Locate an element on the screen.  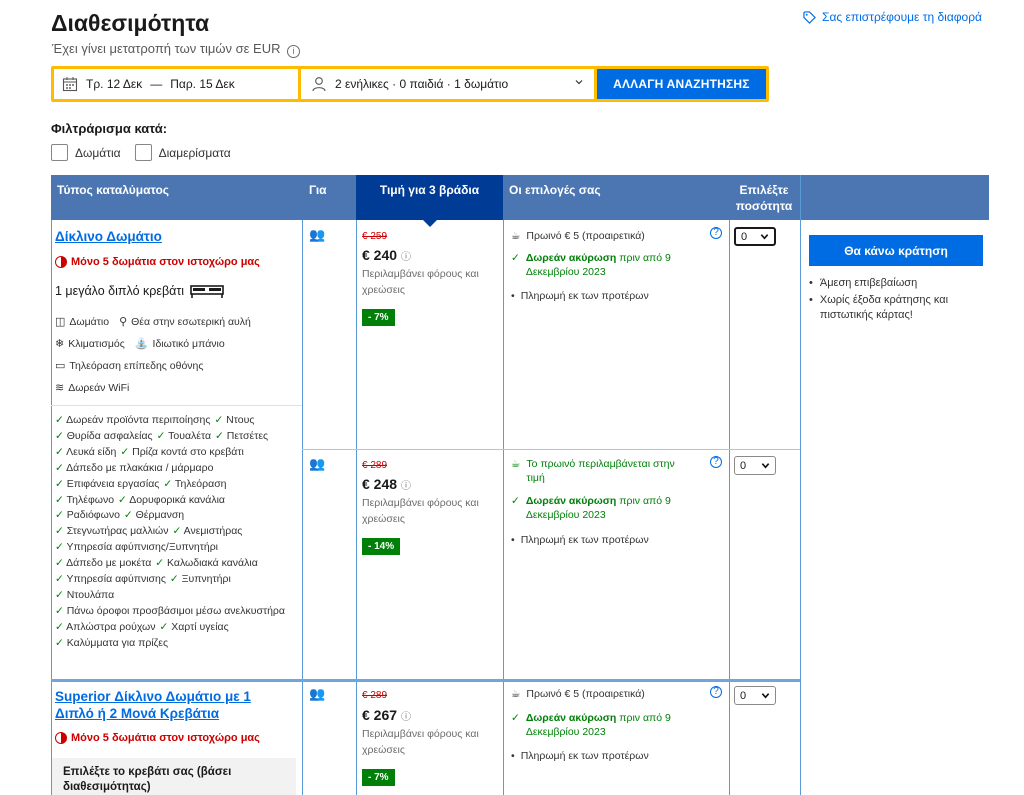
amenity-item: Λευκά είδη is located at coordinates (91, 451).